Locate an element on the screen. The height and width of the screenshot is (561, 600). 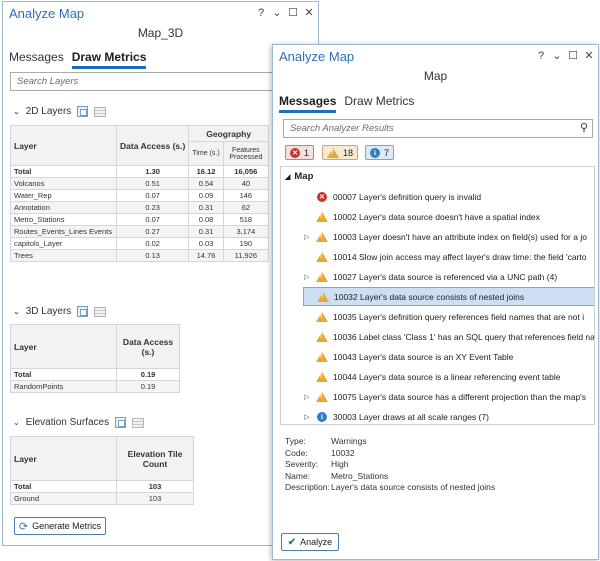
cell: 0.09 is located at coordinates (206, 195).